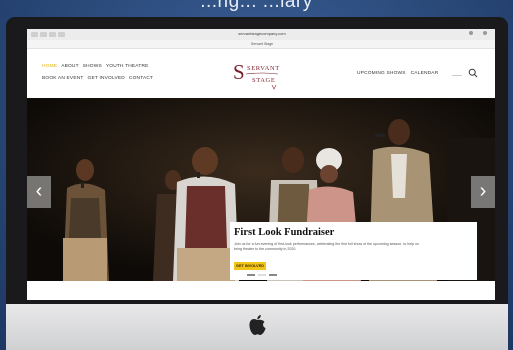  I want to click on downloads-icon, so click(471, 33).